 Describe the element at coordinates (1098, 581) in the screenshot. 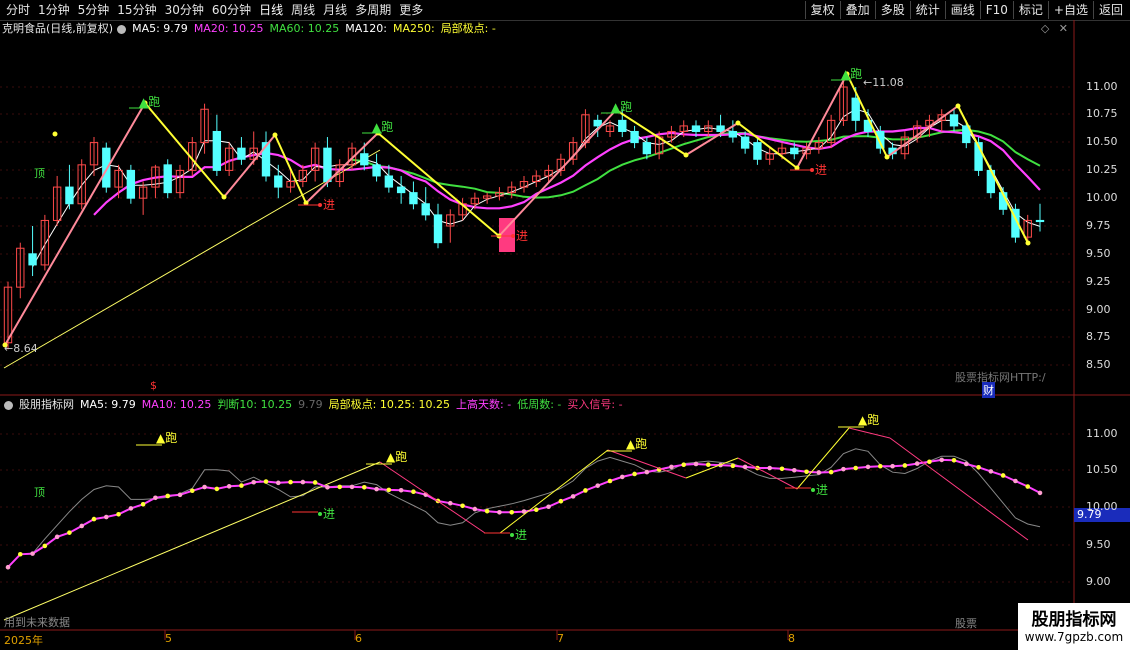

I see `sub-axis-tick: 9.00` at that location.